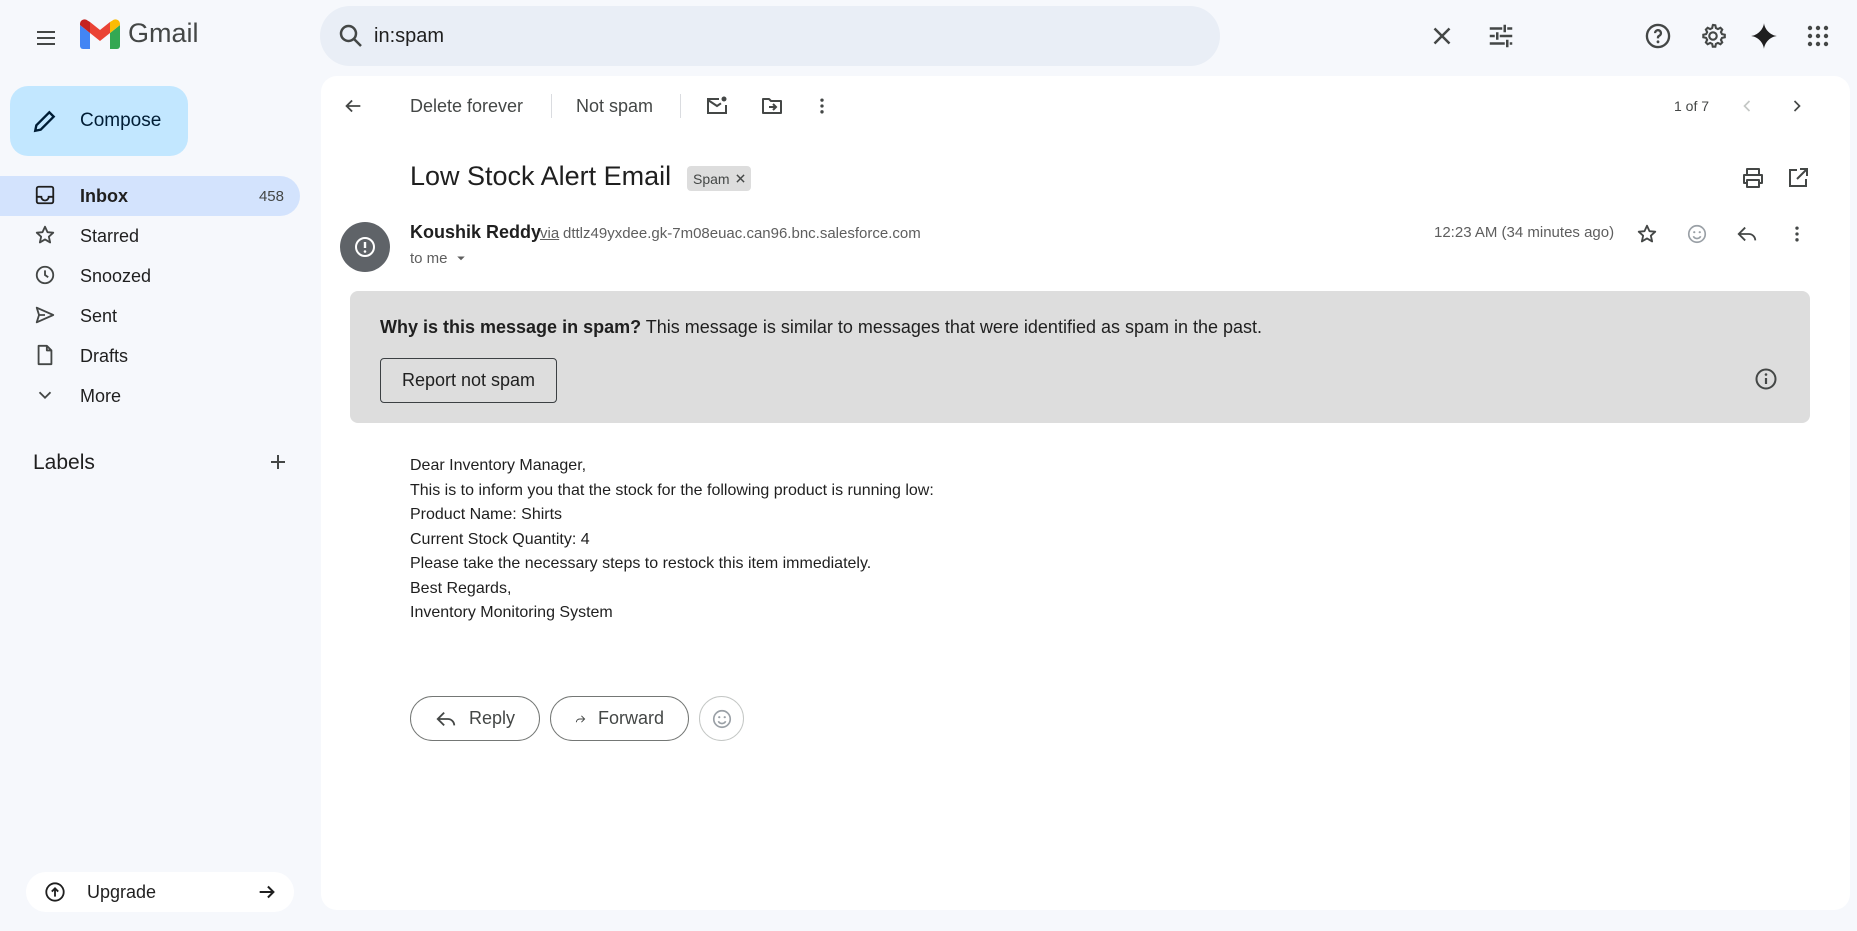 This screenshot has width=1857, height=931. What do you see at coordinates (104, 196) in the screenshot?
I see `sidebar-item-label: Inbox` at bounding box center [104, 196].